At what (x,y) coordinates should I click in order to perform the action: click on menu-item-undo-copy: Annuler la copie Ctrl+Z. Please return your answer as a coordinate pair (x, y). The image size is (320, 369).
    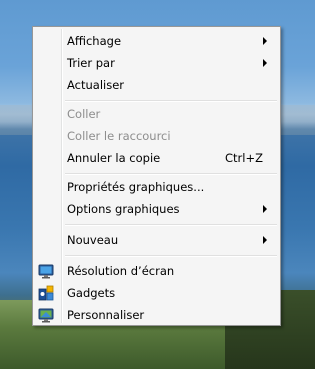
    Looking at the image, I should click on (156, 158).